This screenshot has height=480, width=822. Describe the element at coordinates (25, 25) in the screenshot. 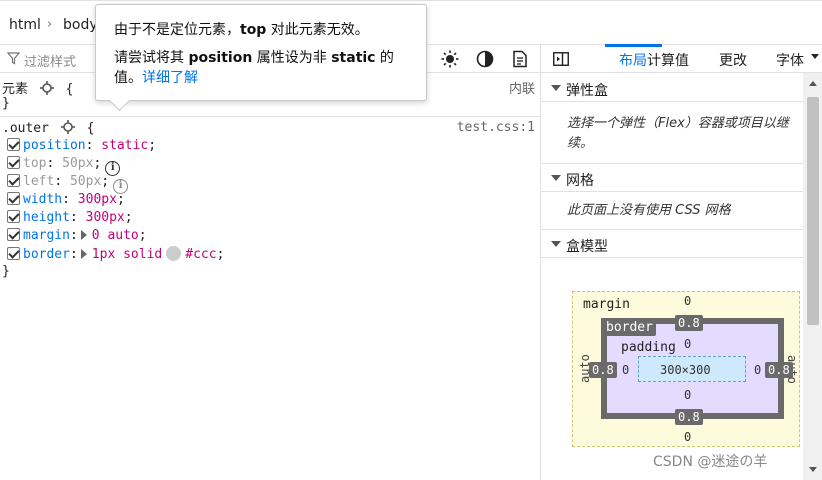

I see `breadcrumb-html: html` at that location.